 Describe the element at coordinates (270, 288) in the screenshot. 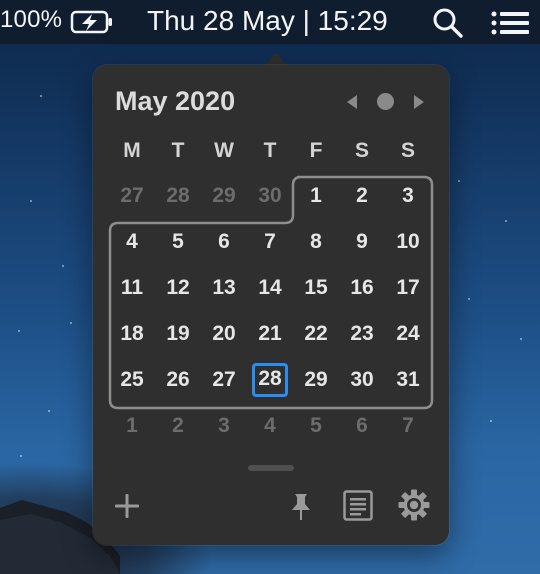

I see `day-cell: 14` at that location.